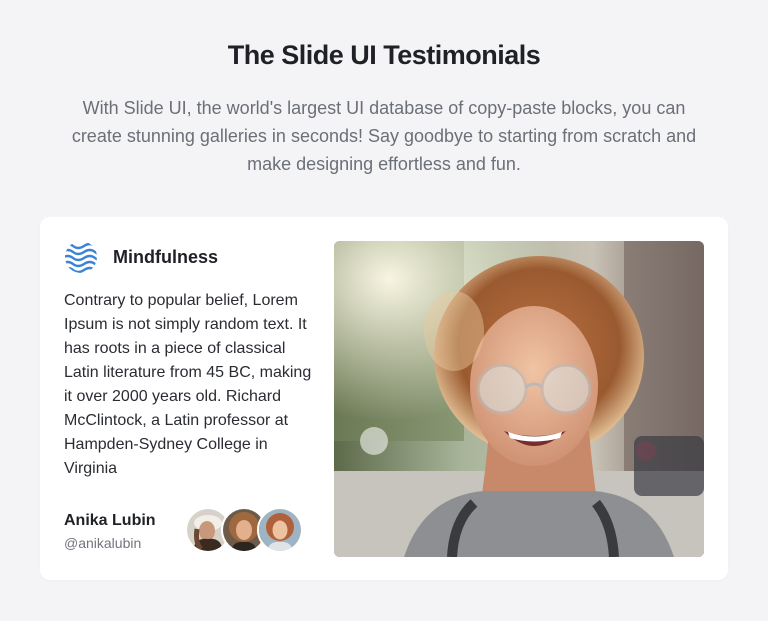 Image resolution: width=768 pixels, height=621 pixels. Describe the element at coordinates (103, 543) in the screenshot. I see `author-handle: @anikalubin` at that location.